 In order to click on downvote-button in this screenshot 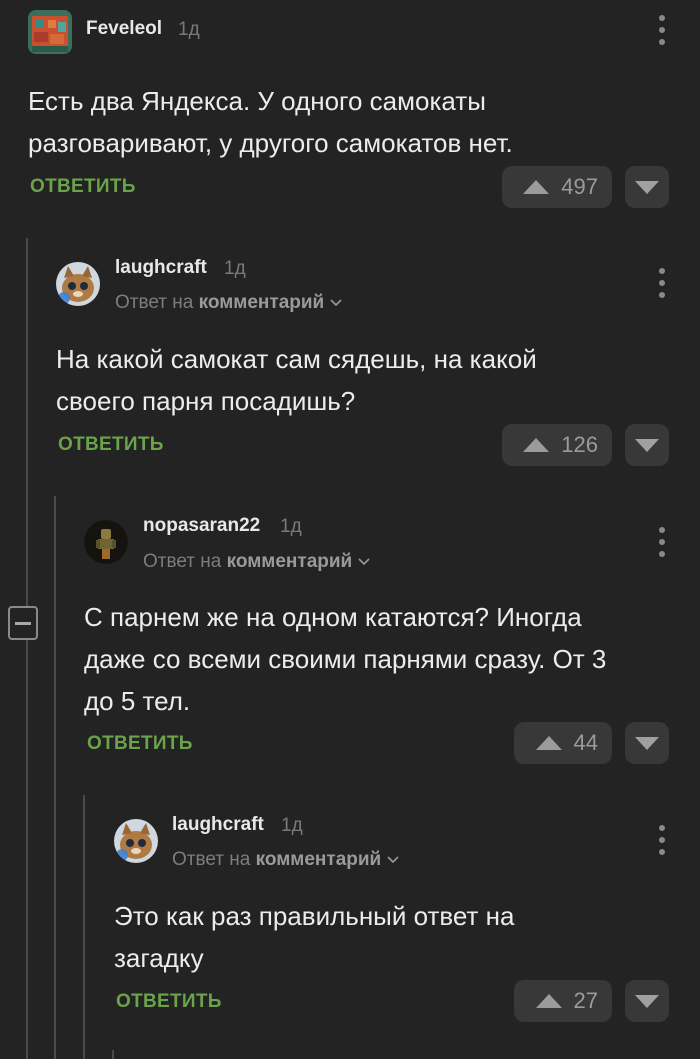, I will do `click(647, 1001)`.